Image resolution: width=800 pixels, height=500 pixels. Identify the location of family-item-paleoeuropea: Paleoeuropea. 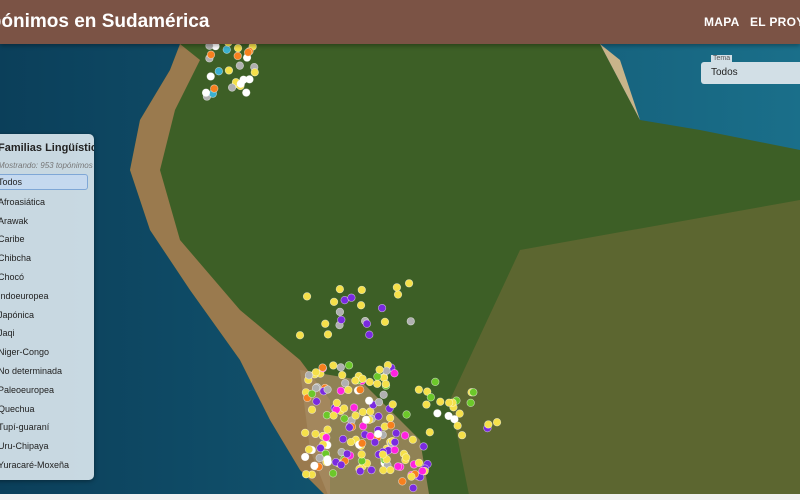
(47, 390).